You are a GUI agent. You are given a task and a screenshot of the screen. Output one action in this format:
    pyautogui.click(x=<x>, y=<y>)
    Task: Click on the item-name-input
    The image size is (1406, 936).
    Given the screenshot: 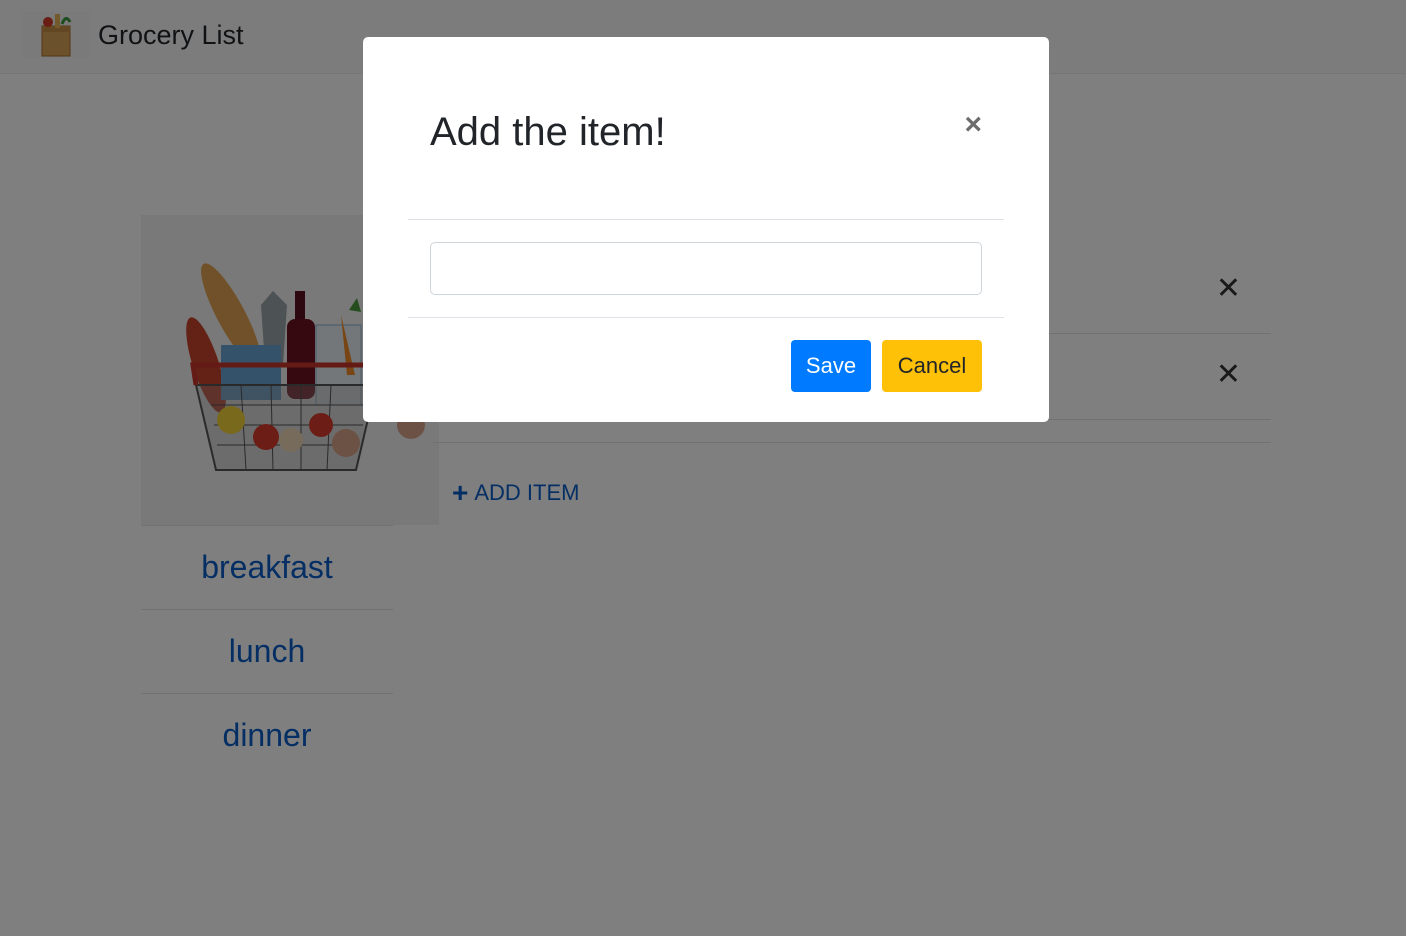 What is the action you would take?
    pyautogui.click(x=706, y=268)
    